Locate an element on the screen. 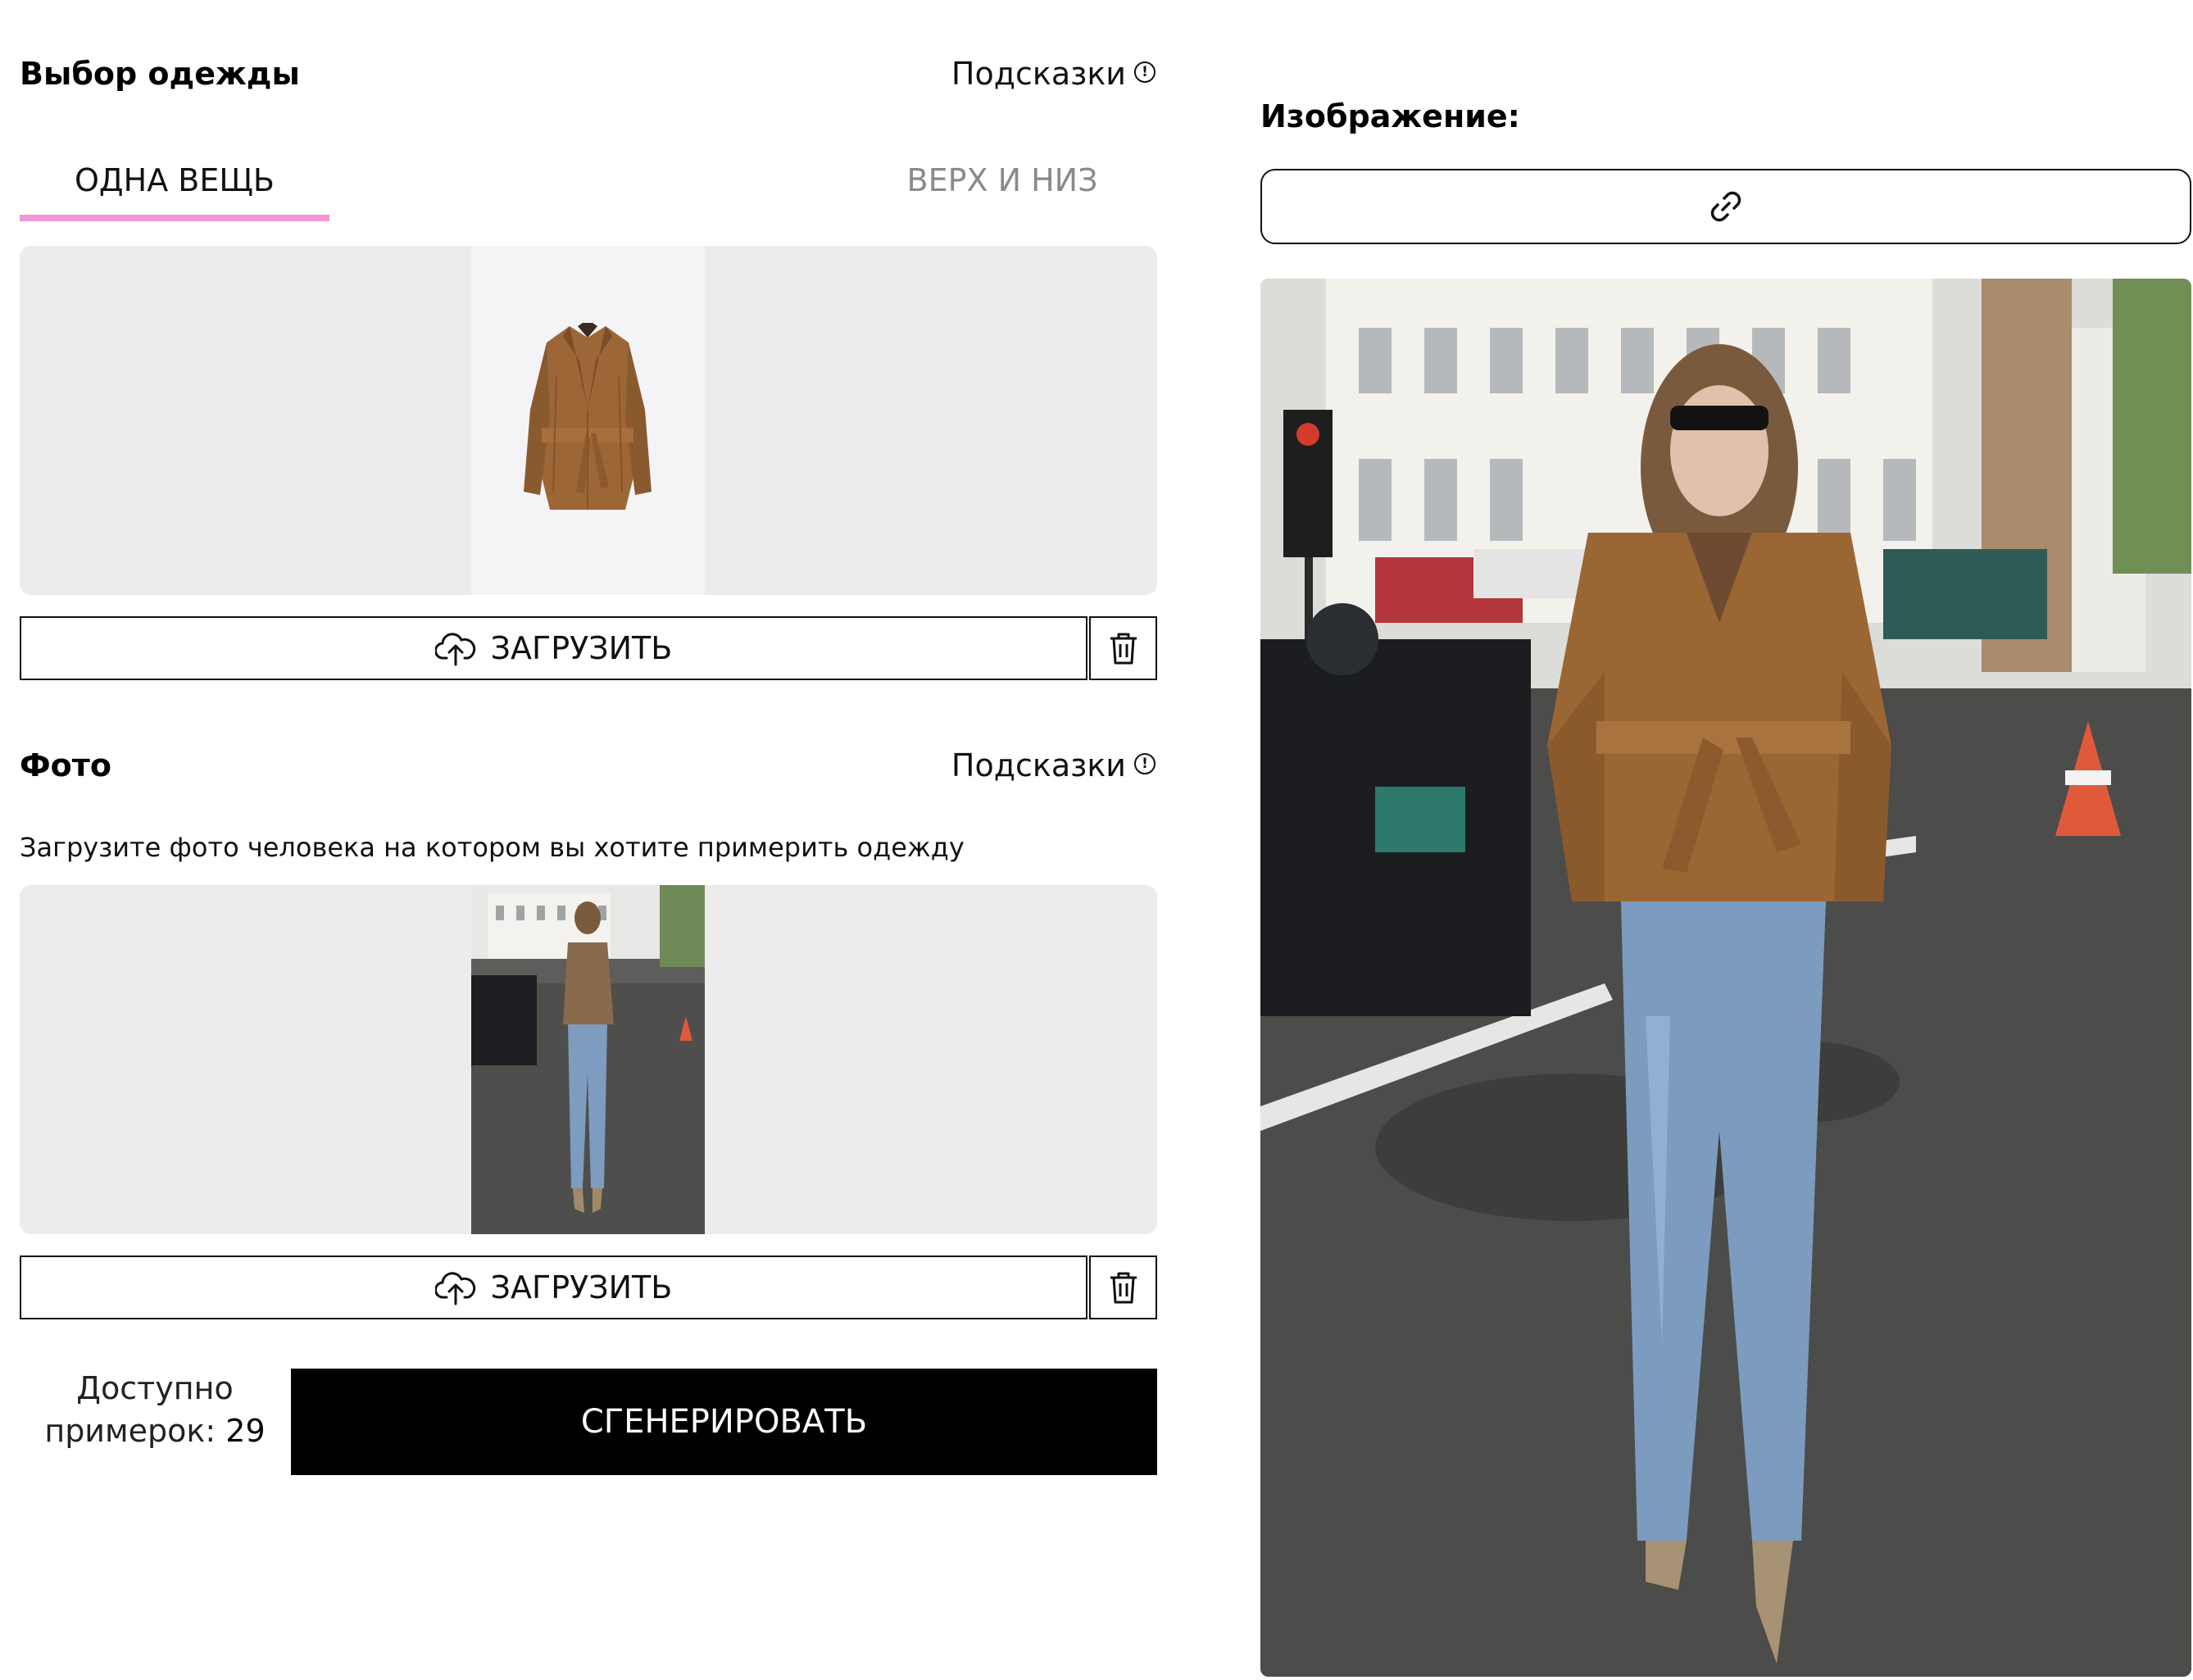  person-photo-thumbnail is located at coordinates (588, 1059).